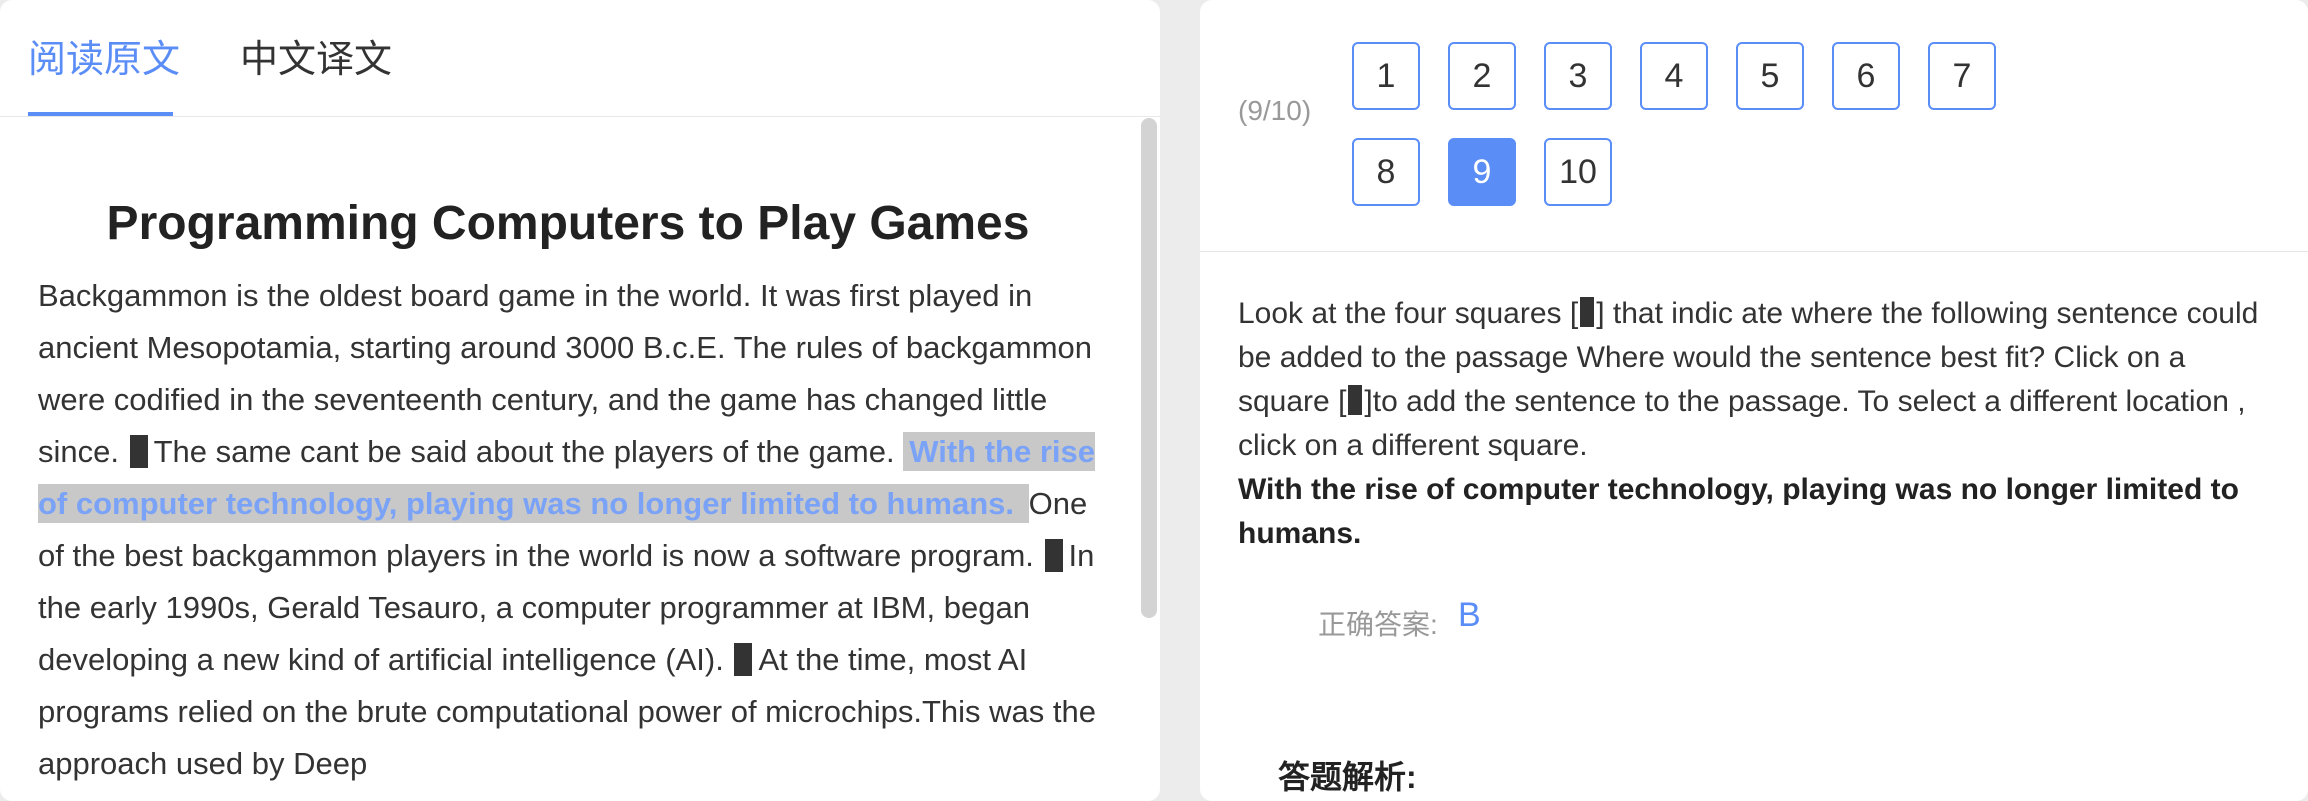 Image resolution: width=2308 pixels, height=801 pixels. What do you see at coordinates (1347, 777) in the screenshot?
I see `analysis-heading: 答题解析:` at bounding box center [1347, 777].